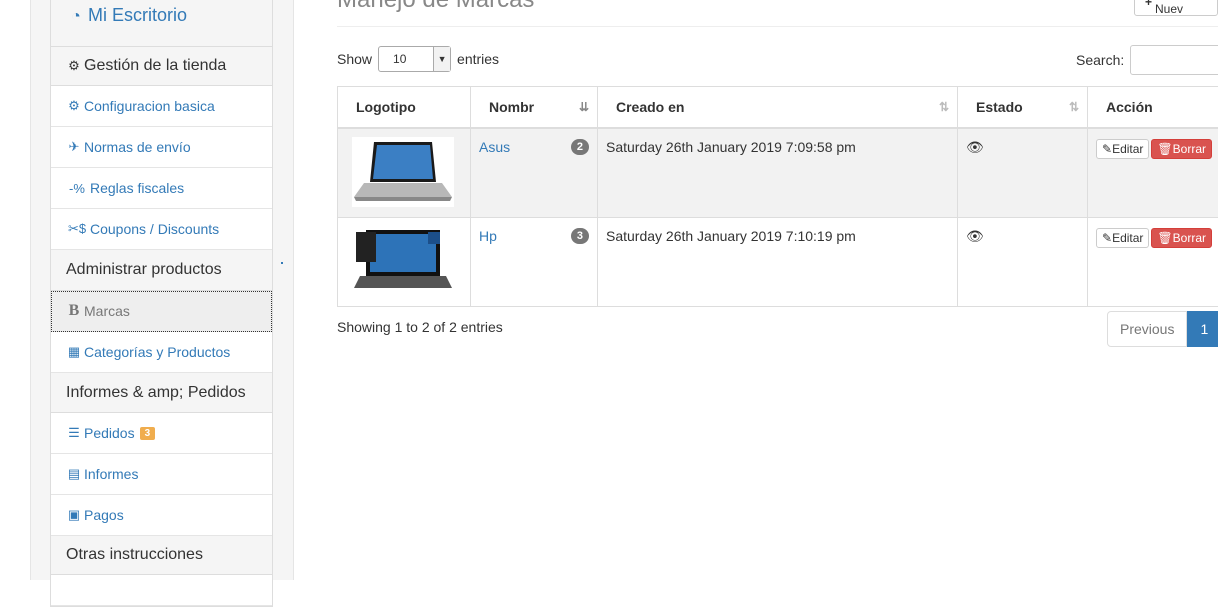 This screenshot has width=1218, height=607. Describe the element at coordinates (488, 236) in the screenshot. I see `brand-name-link: Hp` at that location.